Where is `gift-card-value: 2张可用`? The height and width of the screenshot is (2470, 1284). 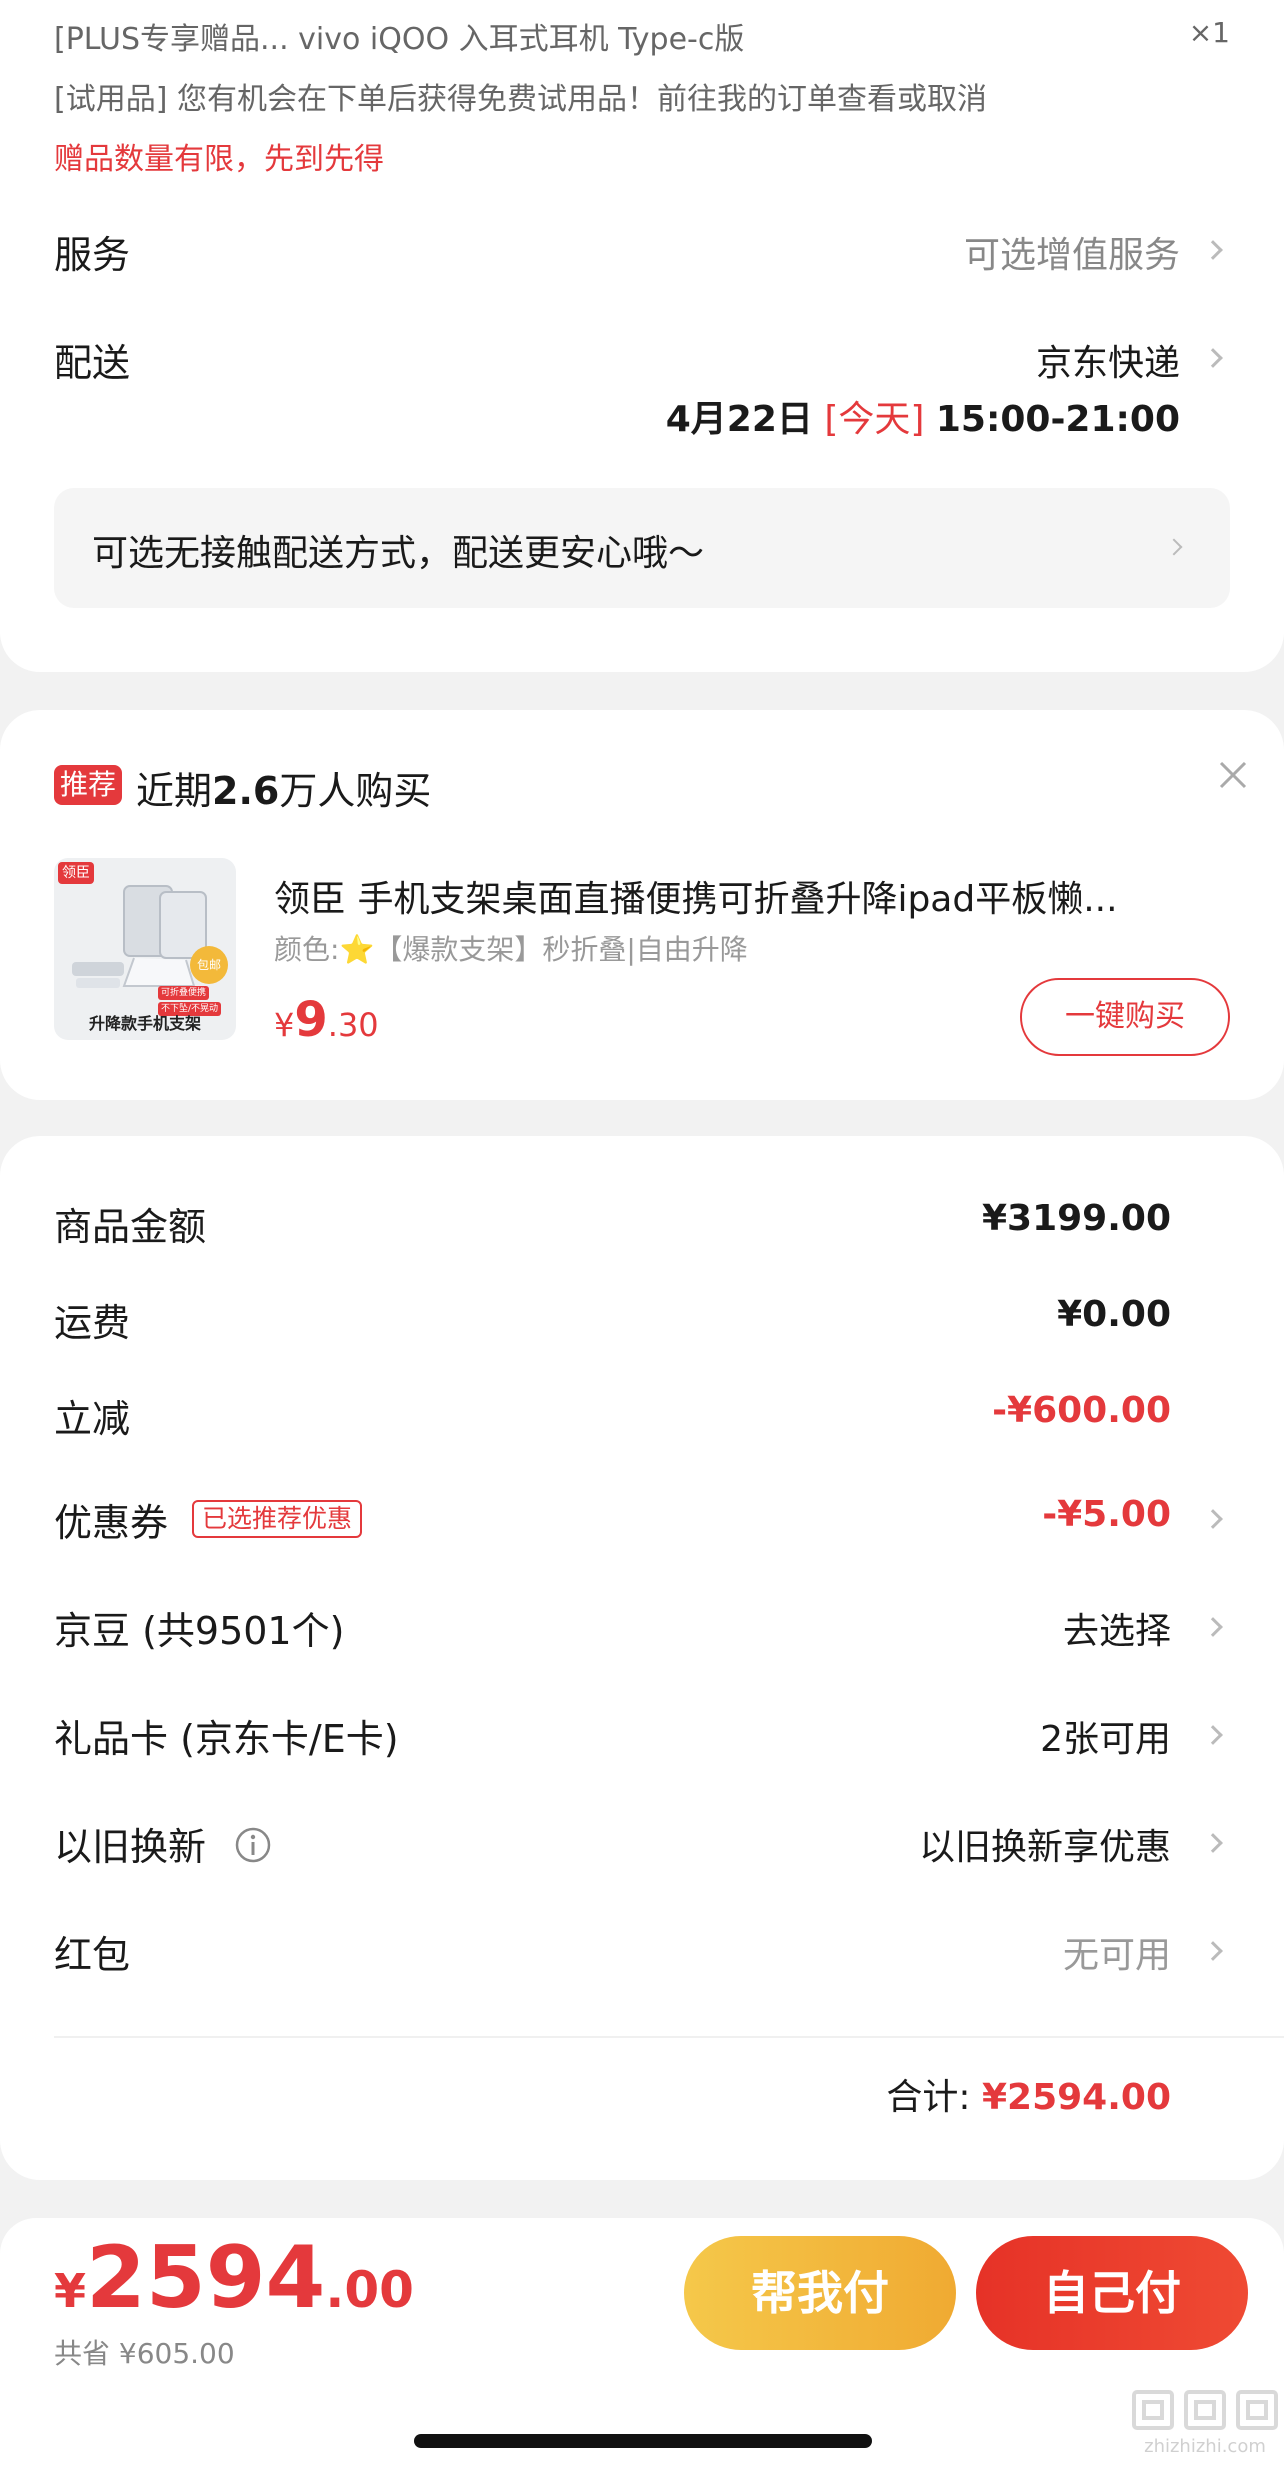 gift-card-value: 2张可用 is located at coordinates (1105, 1739).